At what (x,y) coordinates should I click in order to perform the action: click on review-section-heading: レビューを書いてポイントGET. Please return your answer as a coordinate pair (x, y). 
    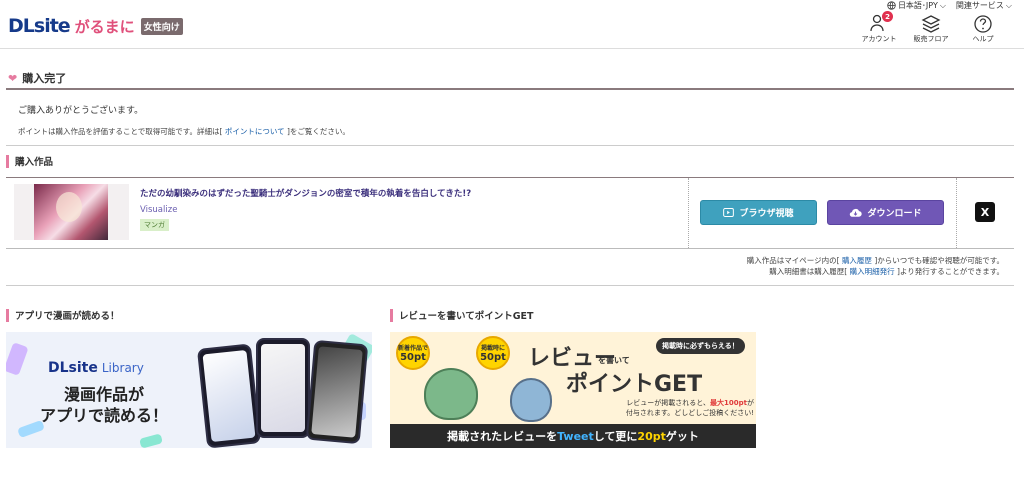
    Looking at the image, I should click on (461, 315).